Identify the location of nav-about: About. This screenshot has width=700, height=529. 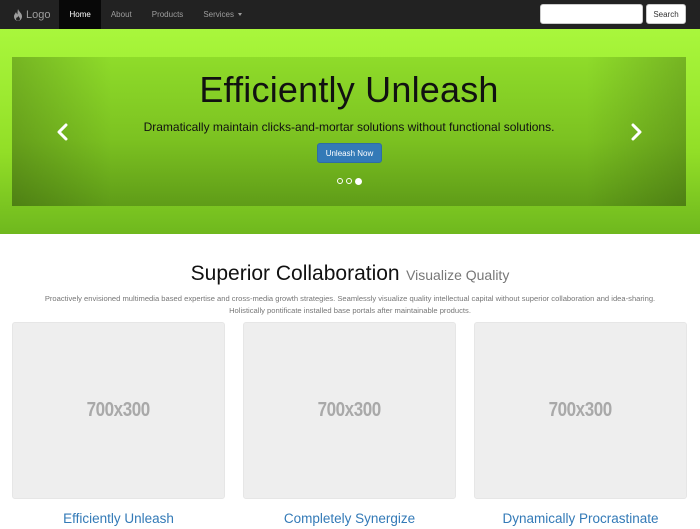
(121, 14).